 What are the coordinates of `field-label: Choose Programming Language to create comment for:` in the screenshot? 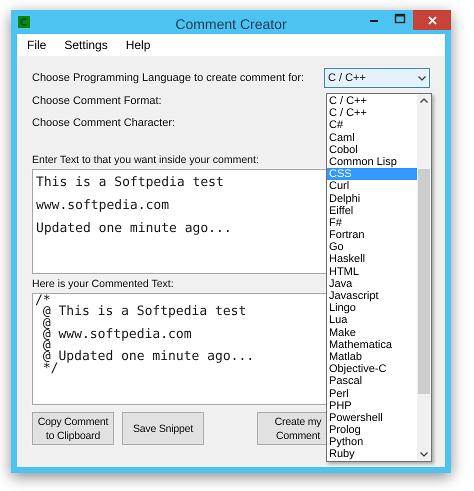 It's located at (168, 78).